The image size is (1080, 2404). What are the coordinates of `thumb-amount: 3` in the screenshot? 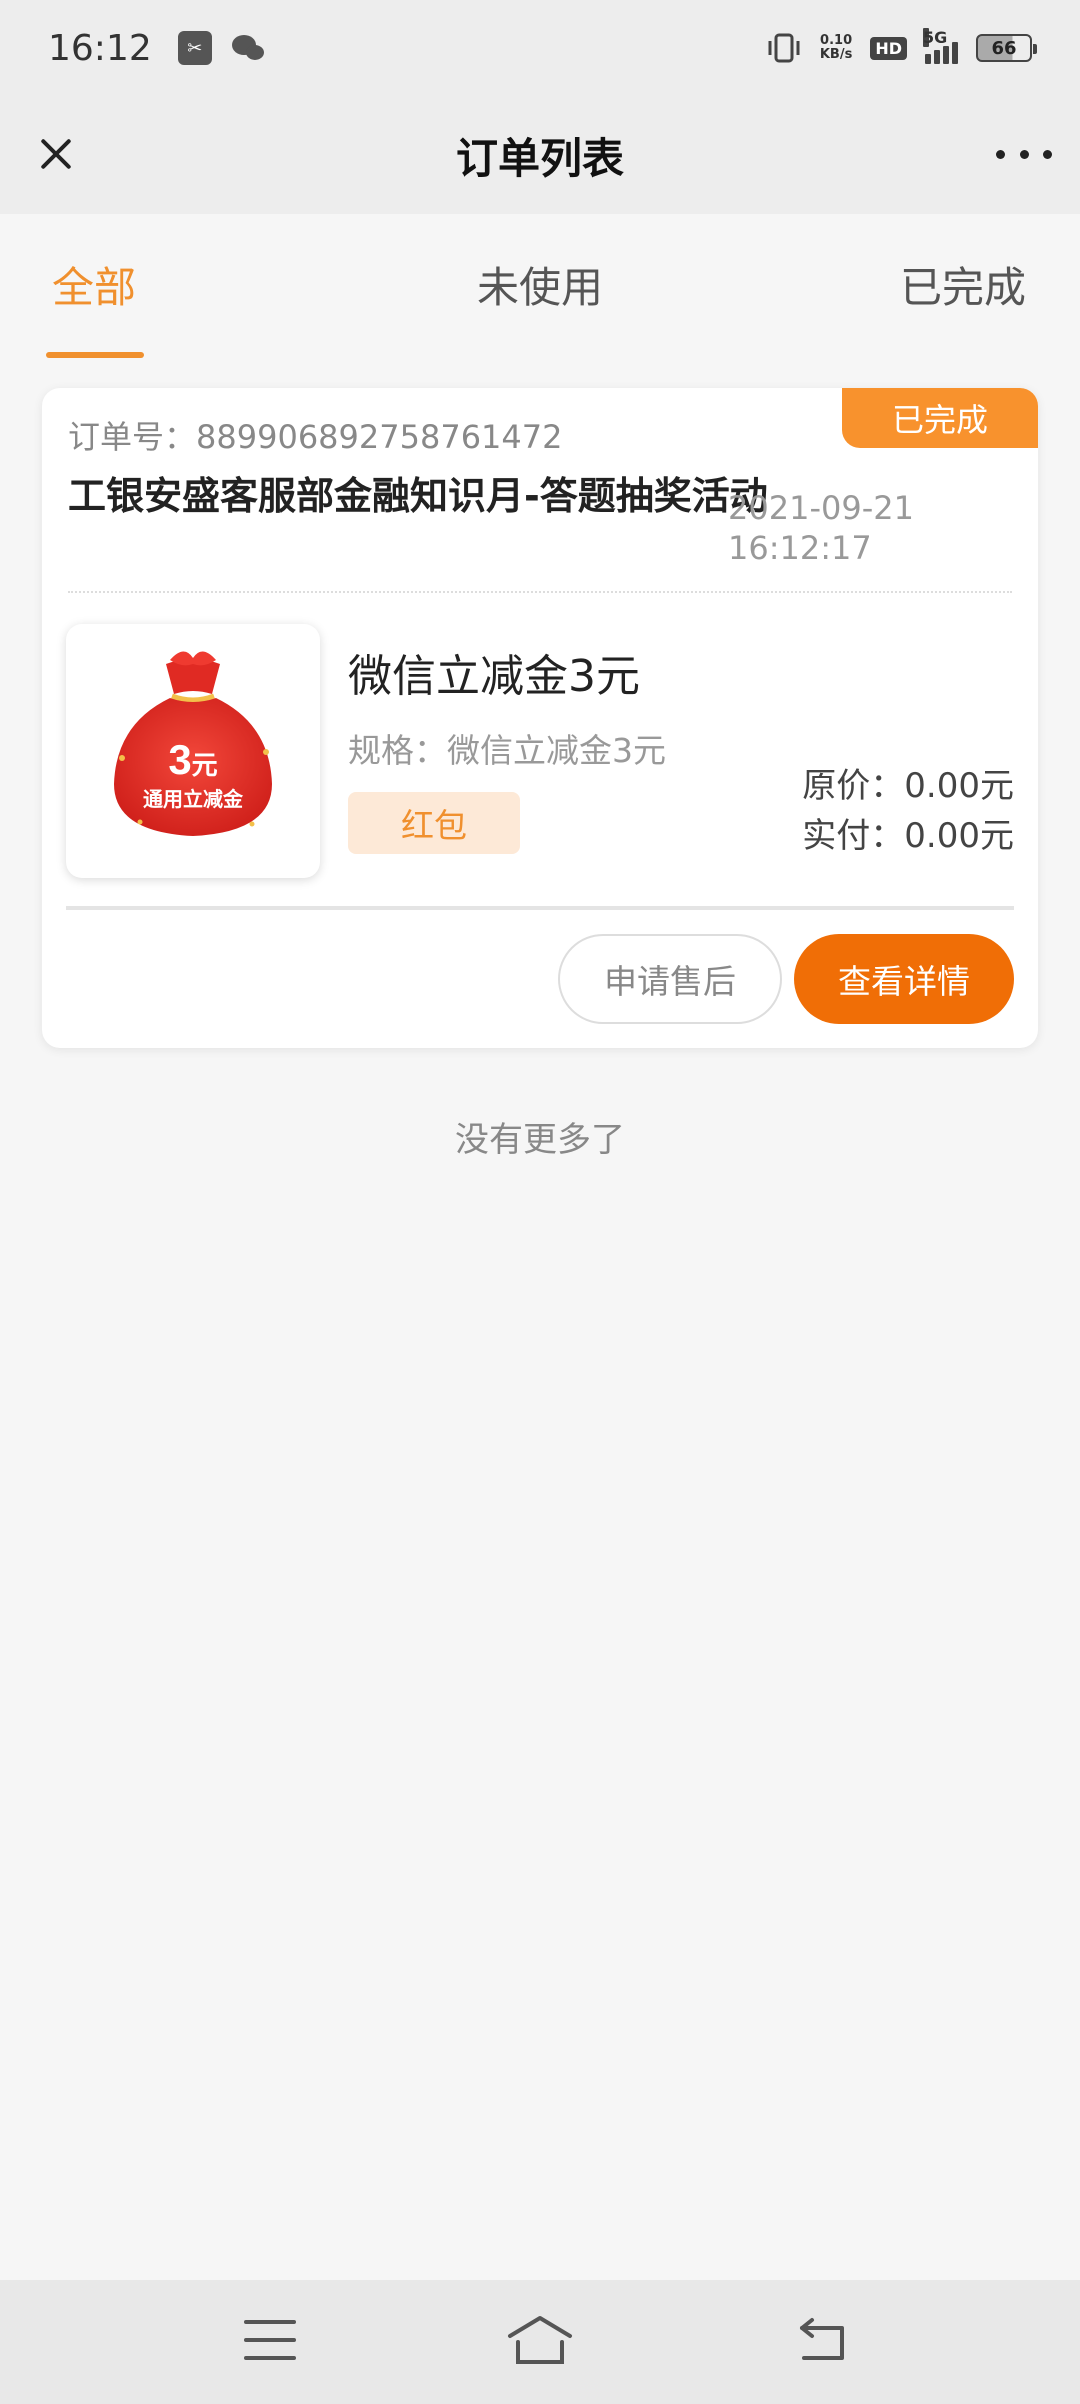 It's located at (179, 759).